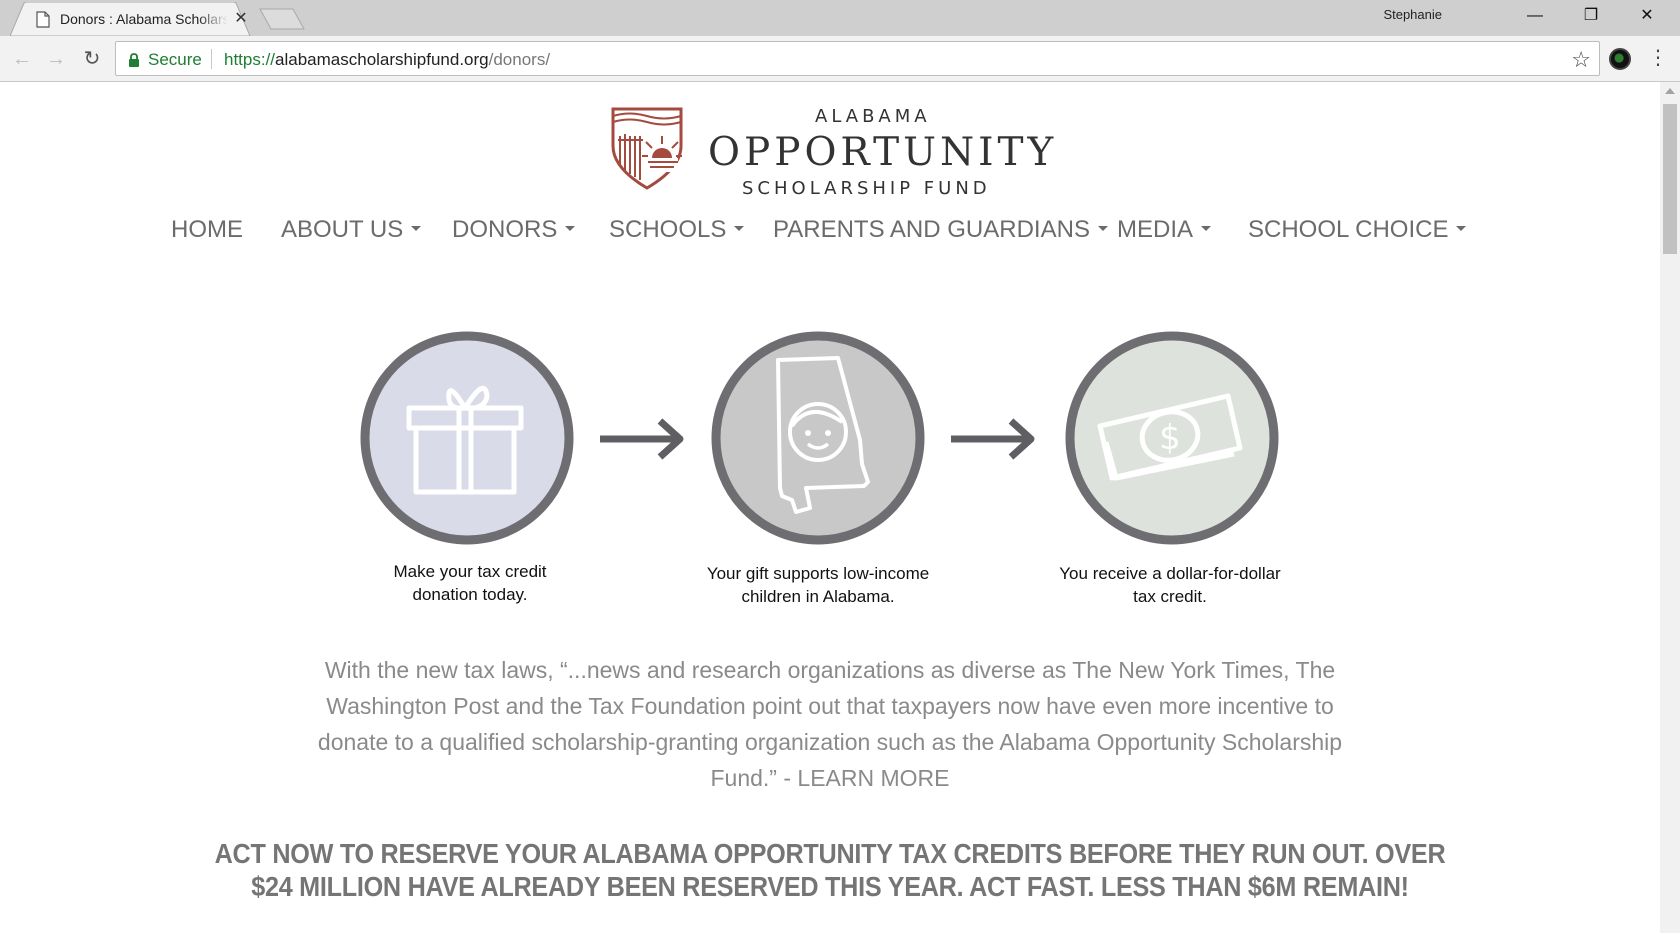  Describe the element at coordinates (134, 60) in the screenshot. I see `lock-icon` at that location.